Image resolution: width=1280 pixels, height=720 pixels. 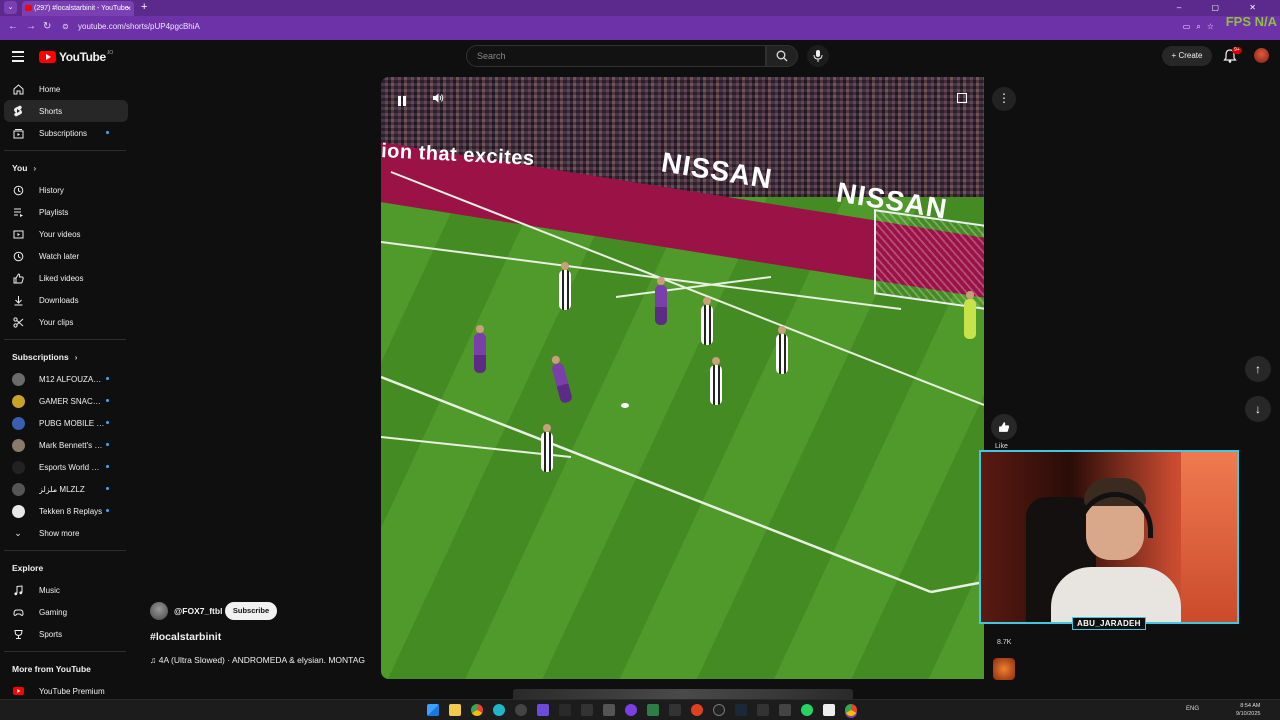 I want to click on new-tab-button: +, so click(x=144, y=7).